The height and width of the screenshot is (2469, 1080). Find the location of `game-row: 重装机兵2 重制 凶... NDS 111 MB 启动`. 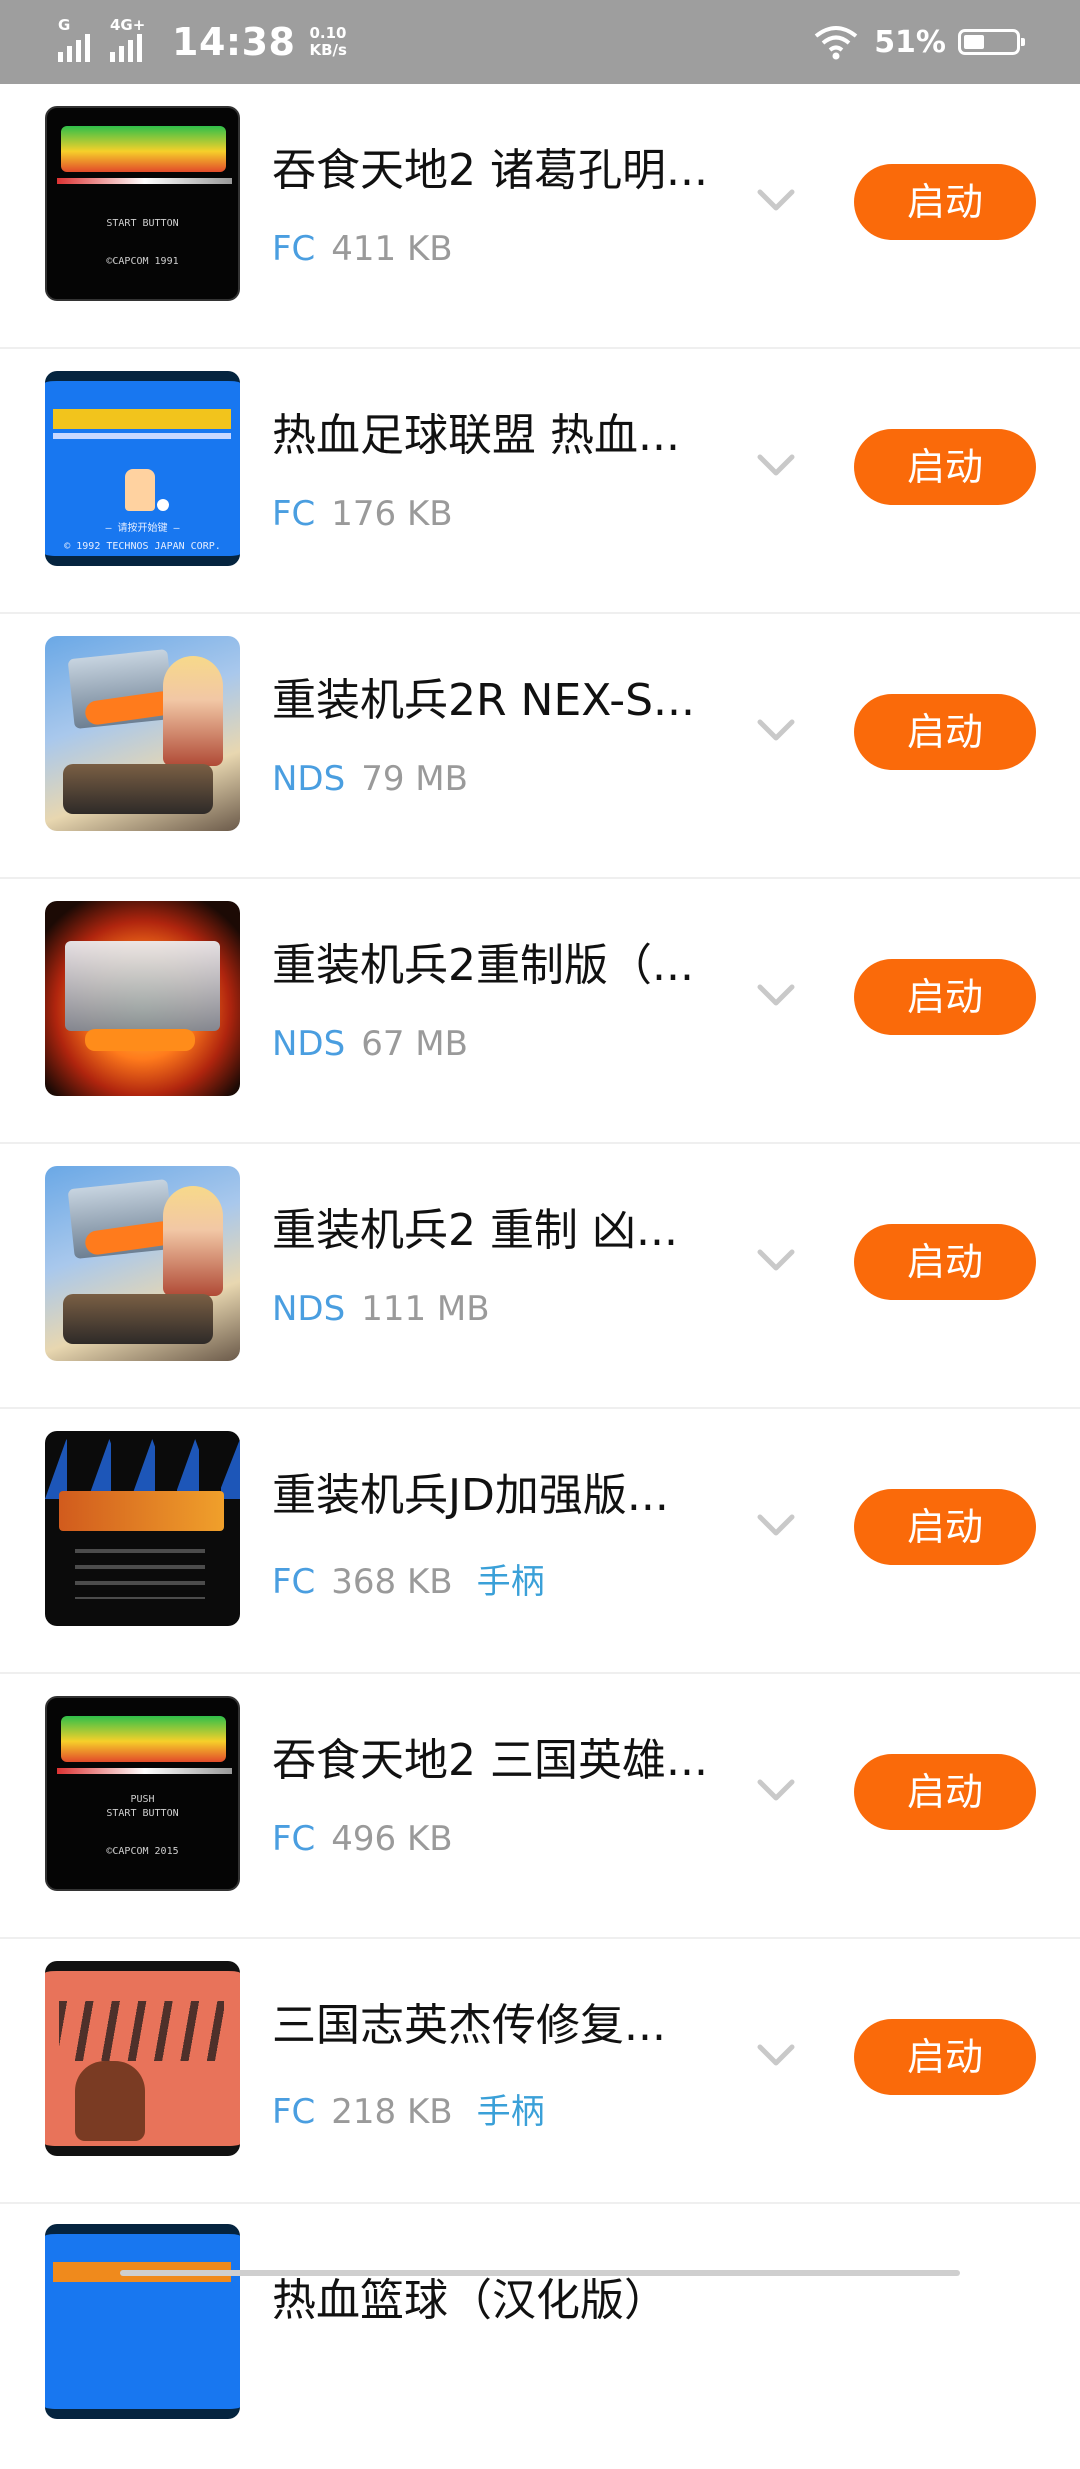

game-row: 重装机兵2 重制 凶... NDS 111 MB 启动 is located at coordinates (540, 1276).